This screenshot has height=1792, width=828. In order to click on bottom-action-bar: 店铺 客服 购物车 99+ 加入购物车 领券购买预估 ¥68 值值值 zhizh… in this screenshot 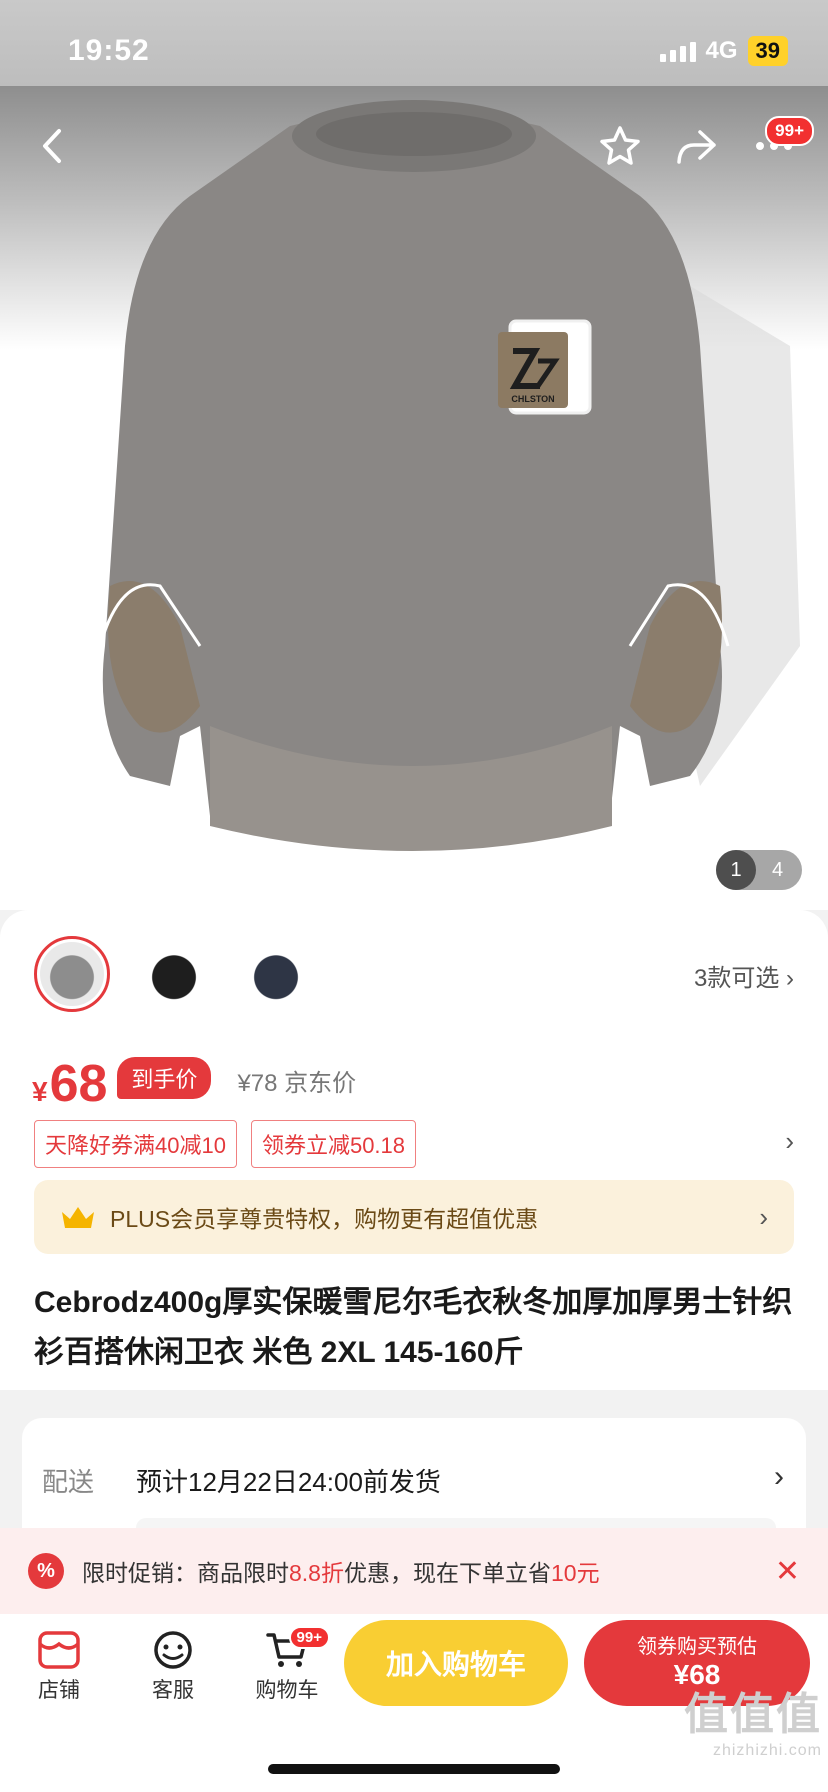, I will do `click(414, 1703)`.